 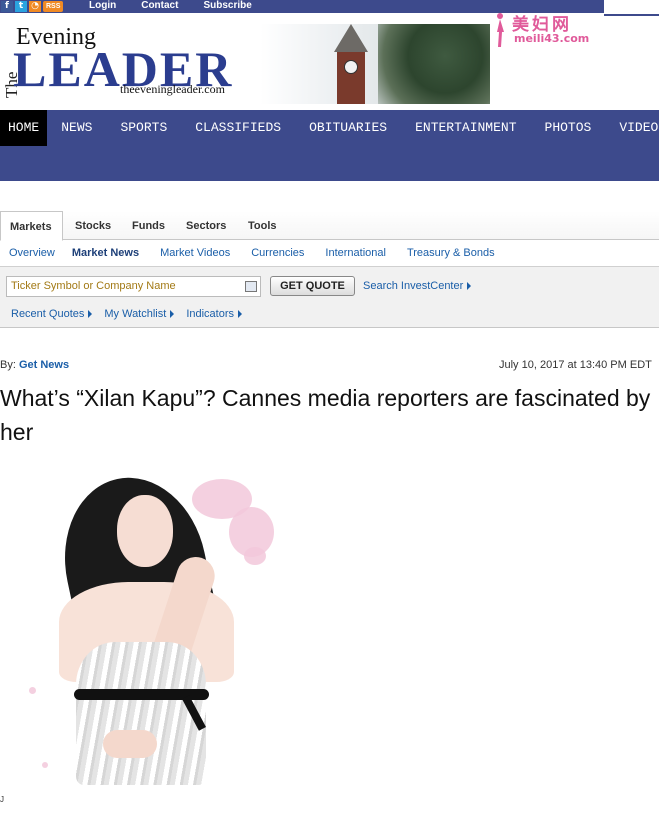 What do you see at coordinates (7, 6) in the screenshot?
I see `facebook-icon: f` at bounding box center [7, 6].